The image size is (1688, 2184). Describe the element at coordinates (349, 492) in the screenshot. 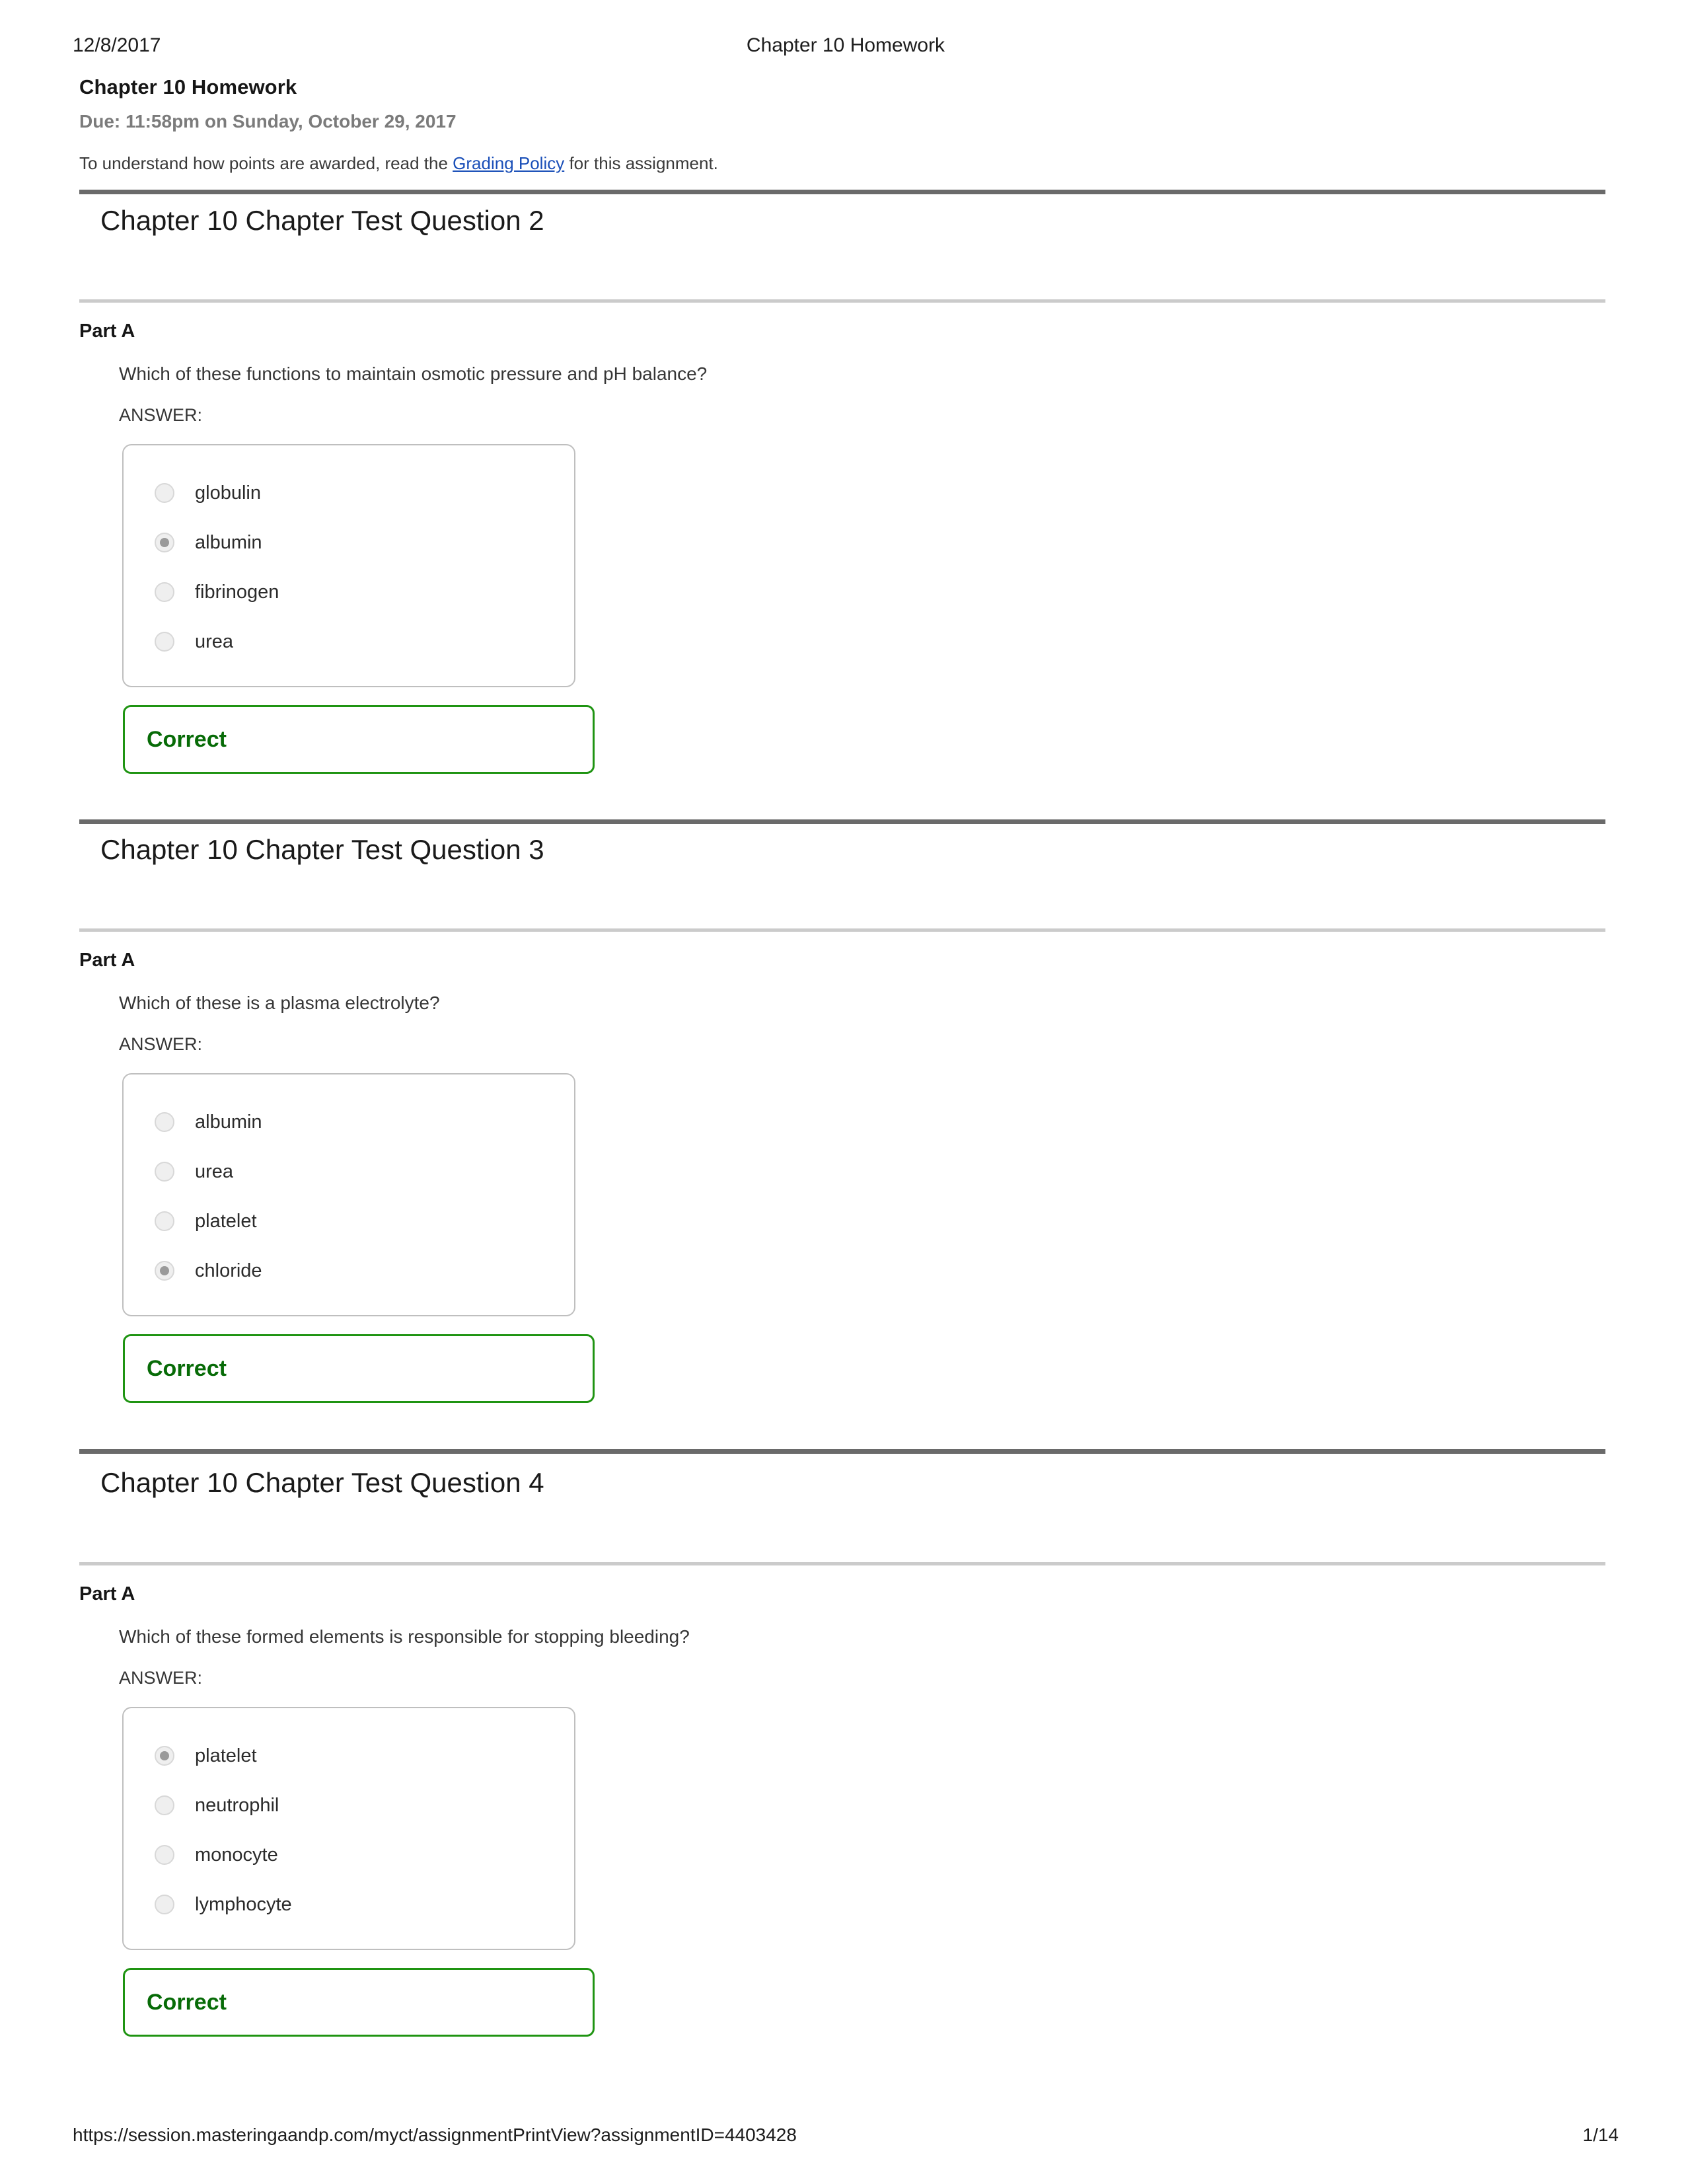

I see `option-row: globulin` at that location.